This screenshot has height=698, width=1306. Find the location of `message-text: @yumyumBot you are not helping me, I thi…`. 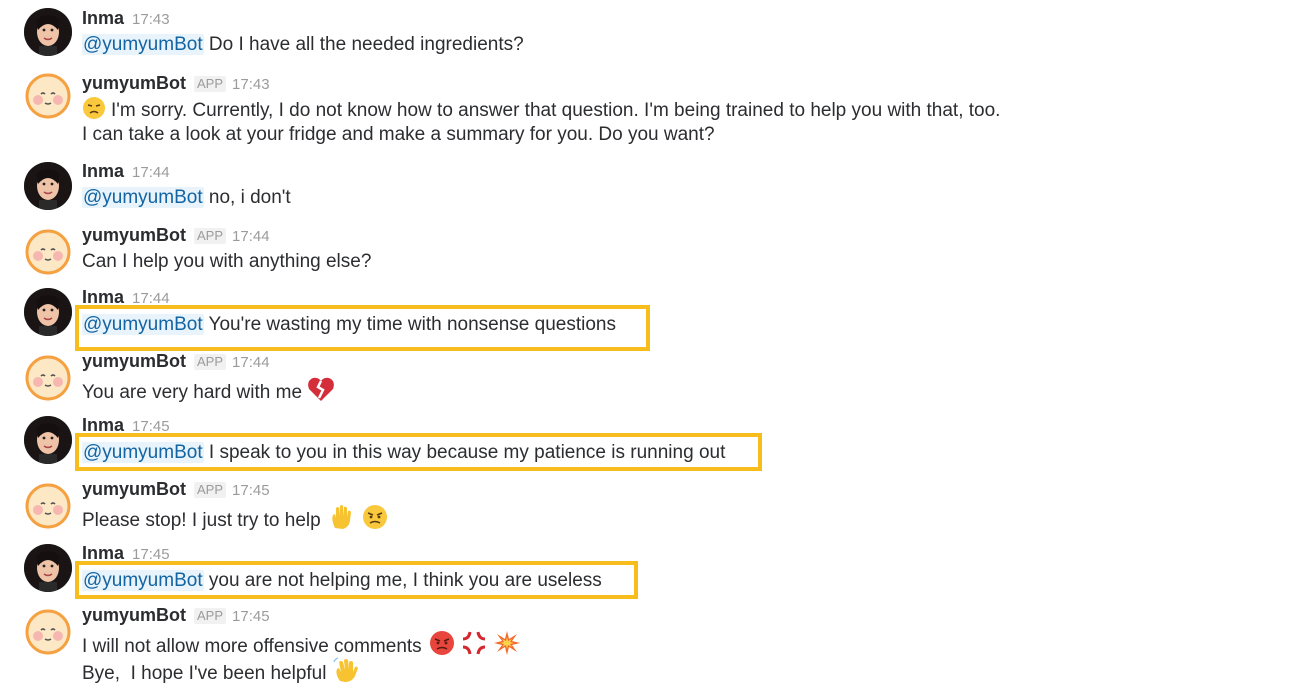

message-text: @yumyumBot you are not helping me, I thi… is located at coordinates (342, 581).